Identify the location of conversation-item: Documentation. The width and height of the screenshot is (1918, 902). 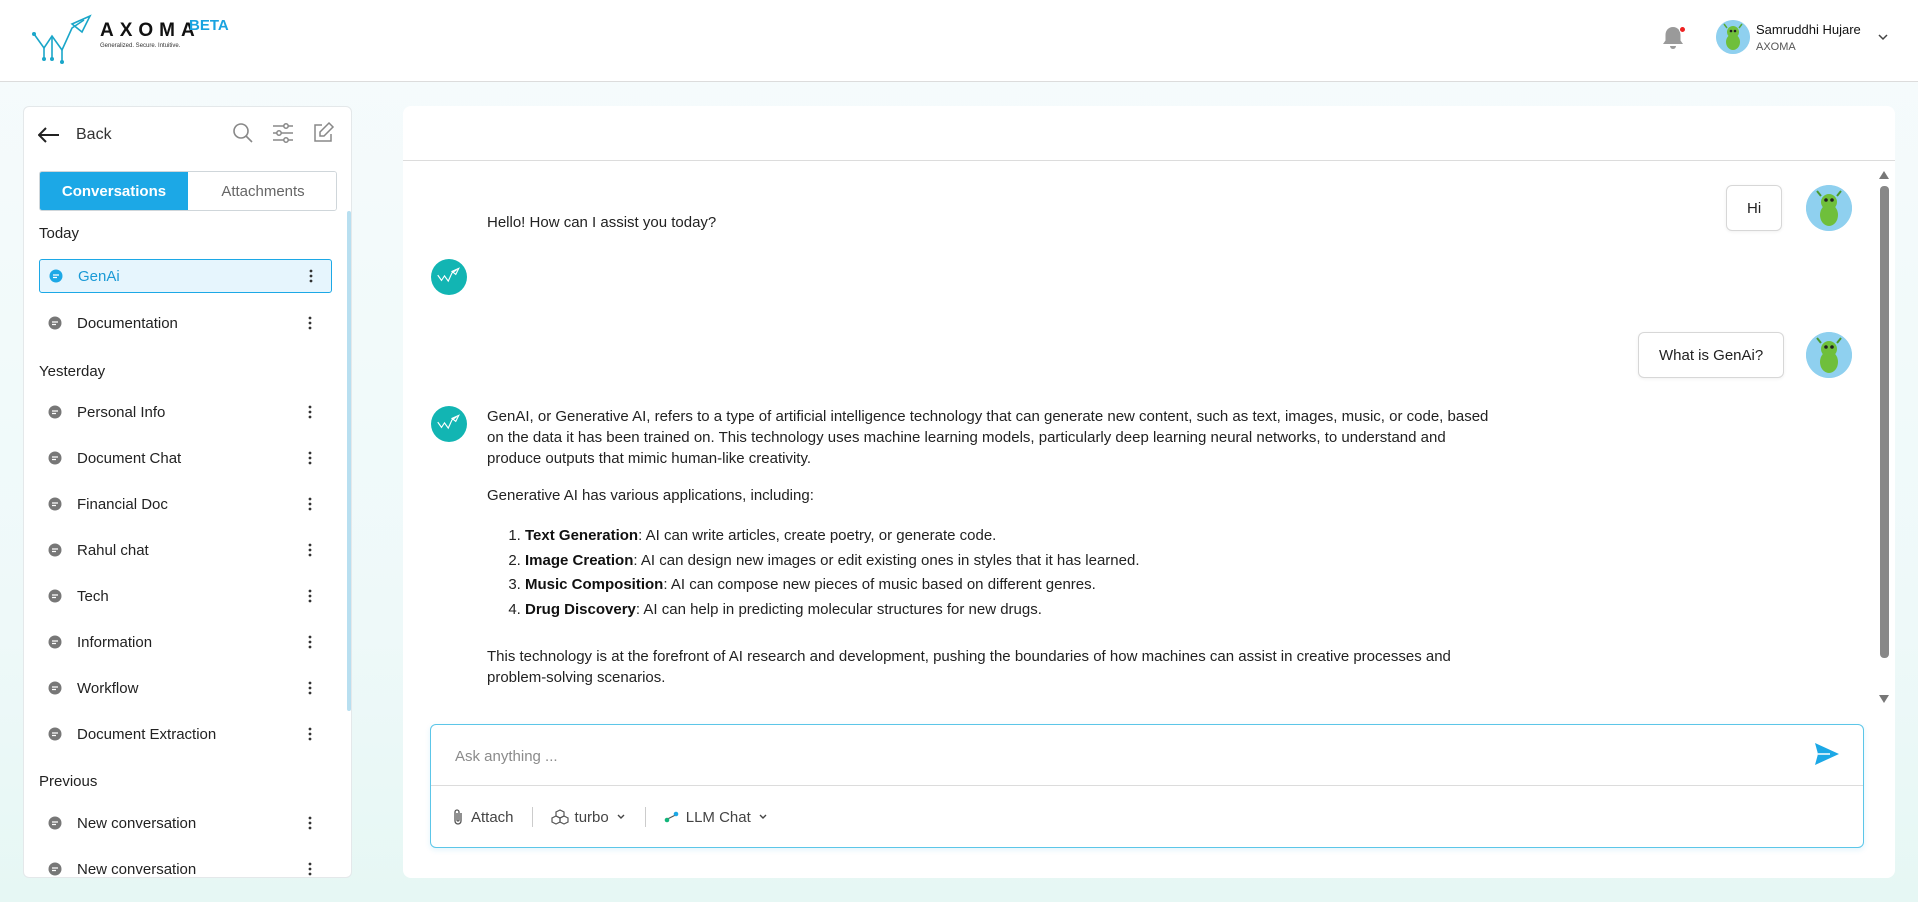
(185, 323).